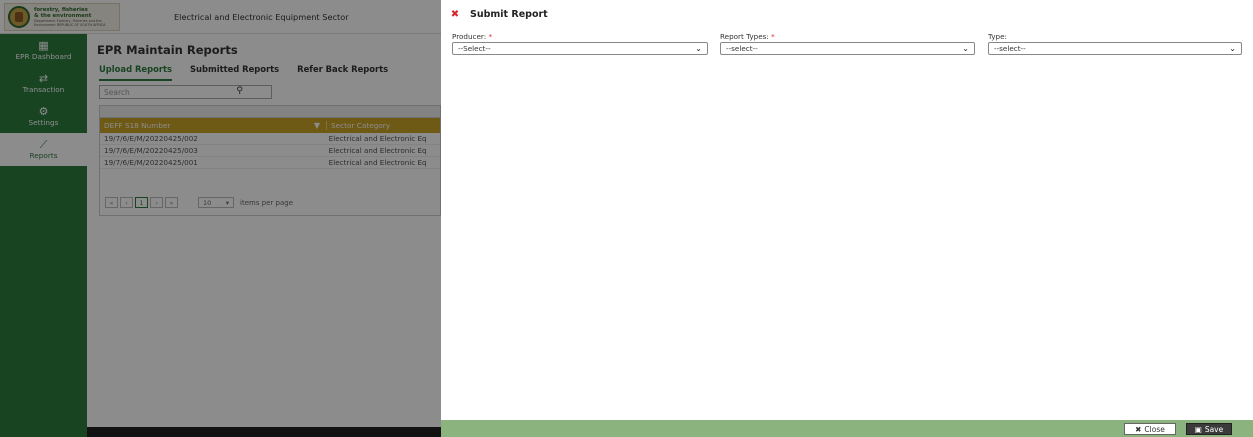 The image size is (1253, 437). Describe the element at coordinates (1115, 36) in the screenshot. I see `type-label: Type:` at that location.